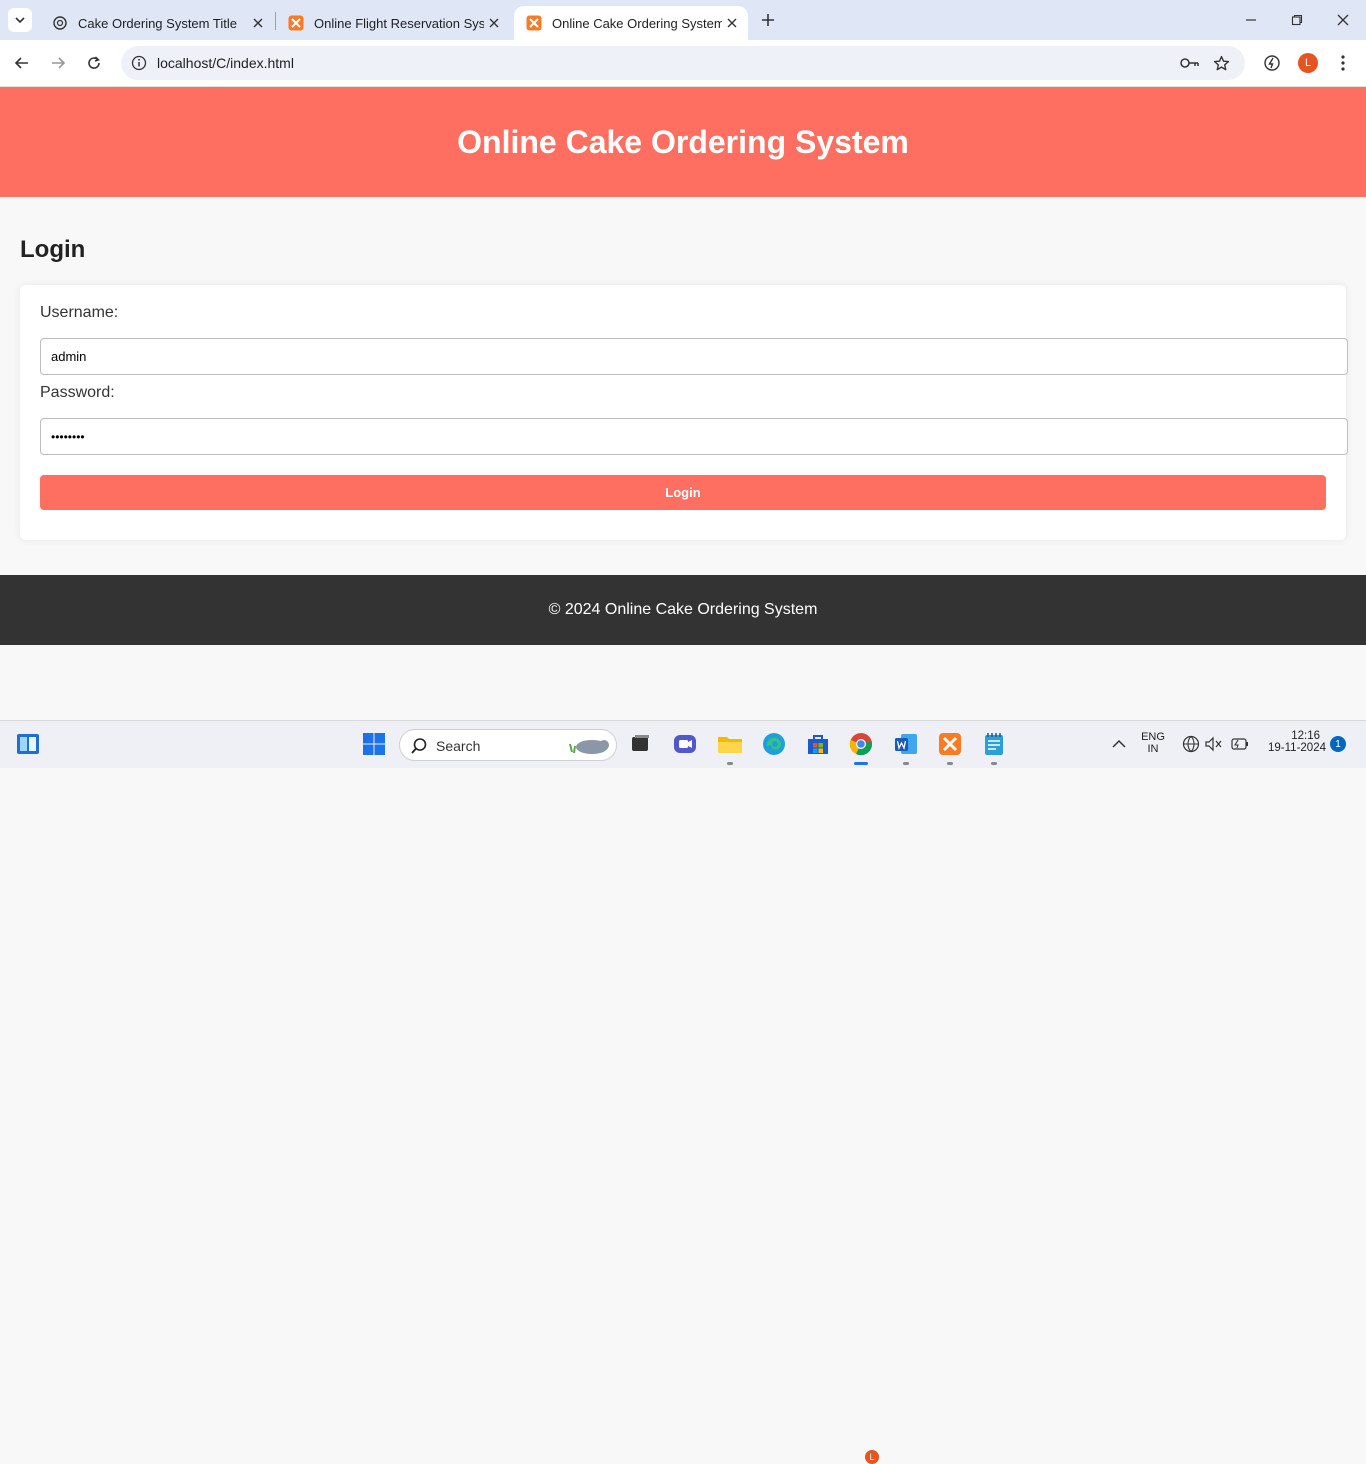 This screenshot has width=1366, height=1464. I want to click on chrome-profile-badge: L, so click(872, 1457).